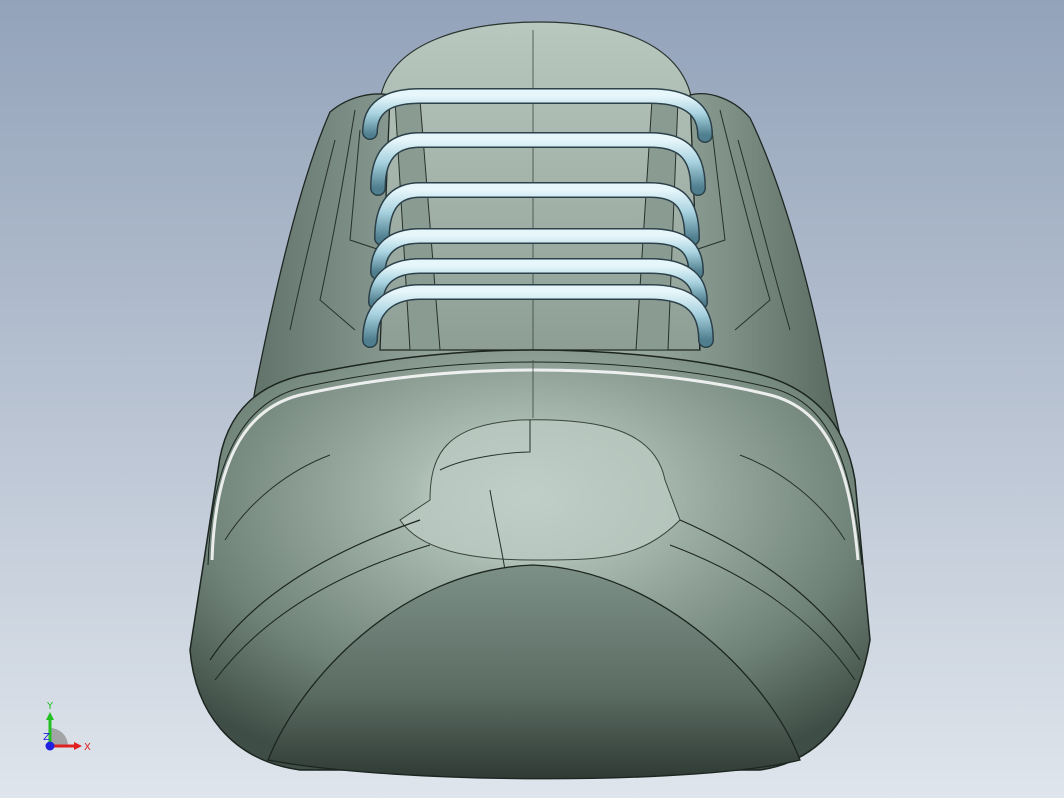 Image resolution: width=1064 pixels, height=798 pixels. What do you see at coordinates (50, 706) in the screenshot?
I see `y-axis-label: Y` at bounding box center [50, 706].